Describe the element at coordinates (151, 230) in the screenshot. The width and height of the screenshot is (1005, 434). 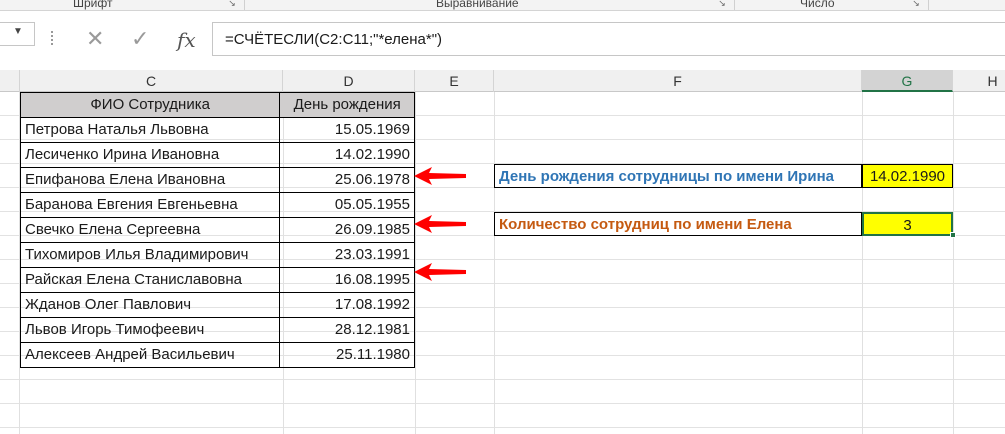
I see `employee-name-cell: Свечко Елена Сергеевна` at that location.